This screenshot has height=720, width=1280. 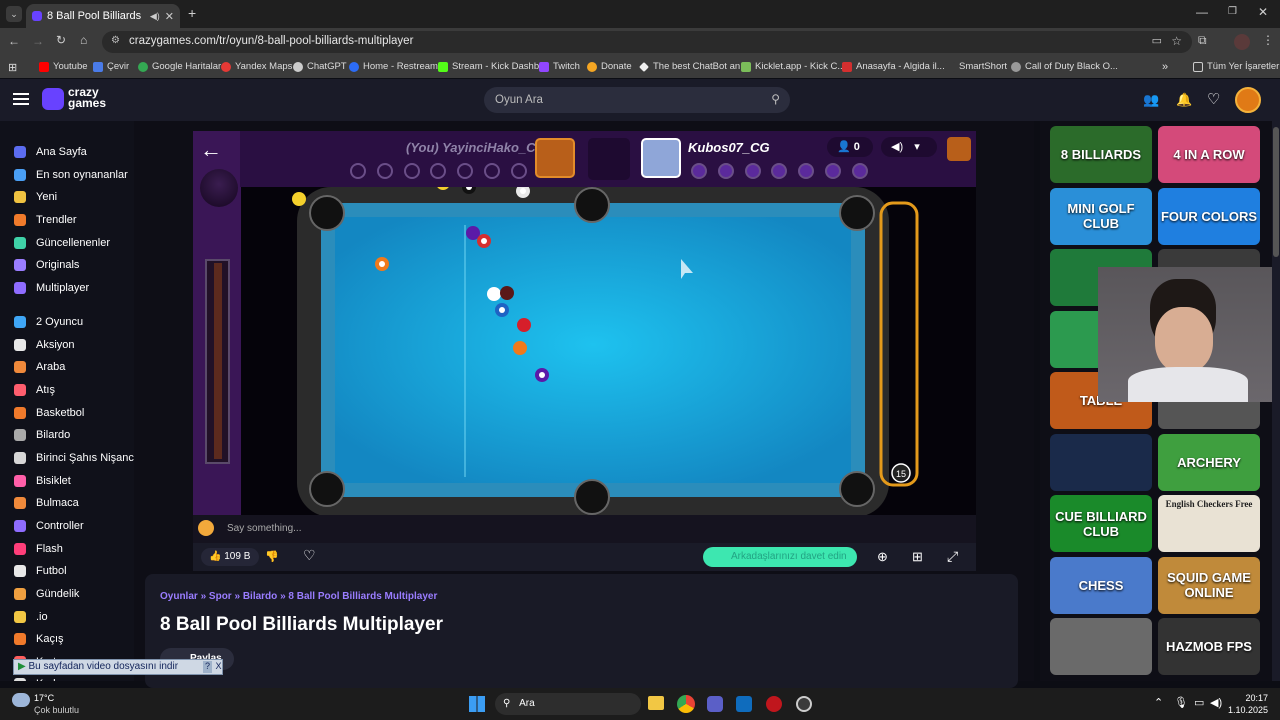 I want to click on sidebar-item: Originals, so click(x=46, y=265).